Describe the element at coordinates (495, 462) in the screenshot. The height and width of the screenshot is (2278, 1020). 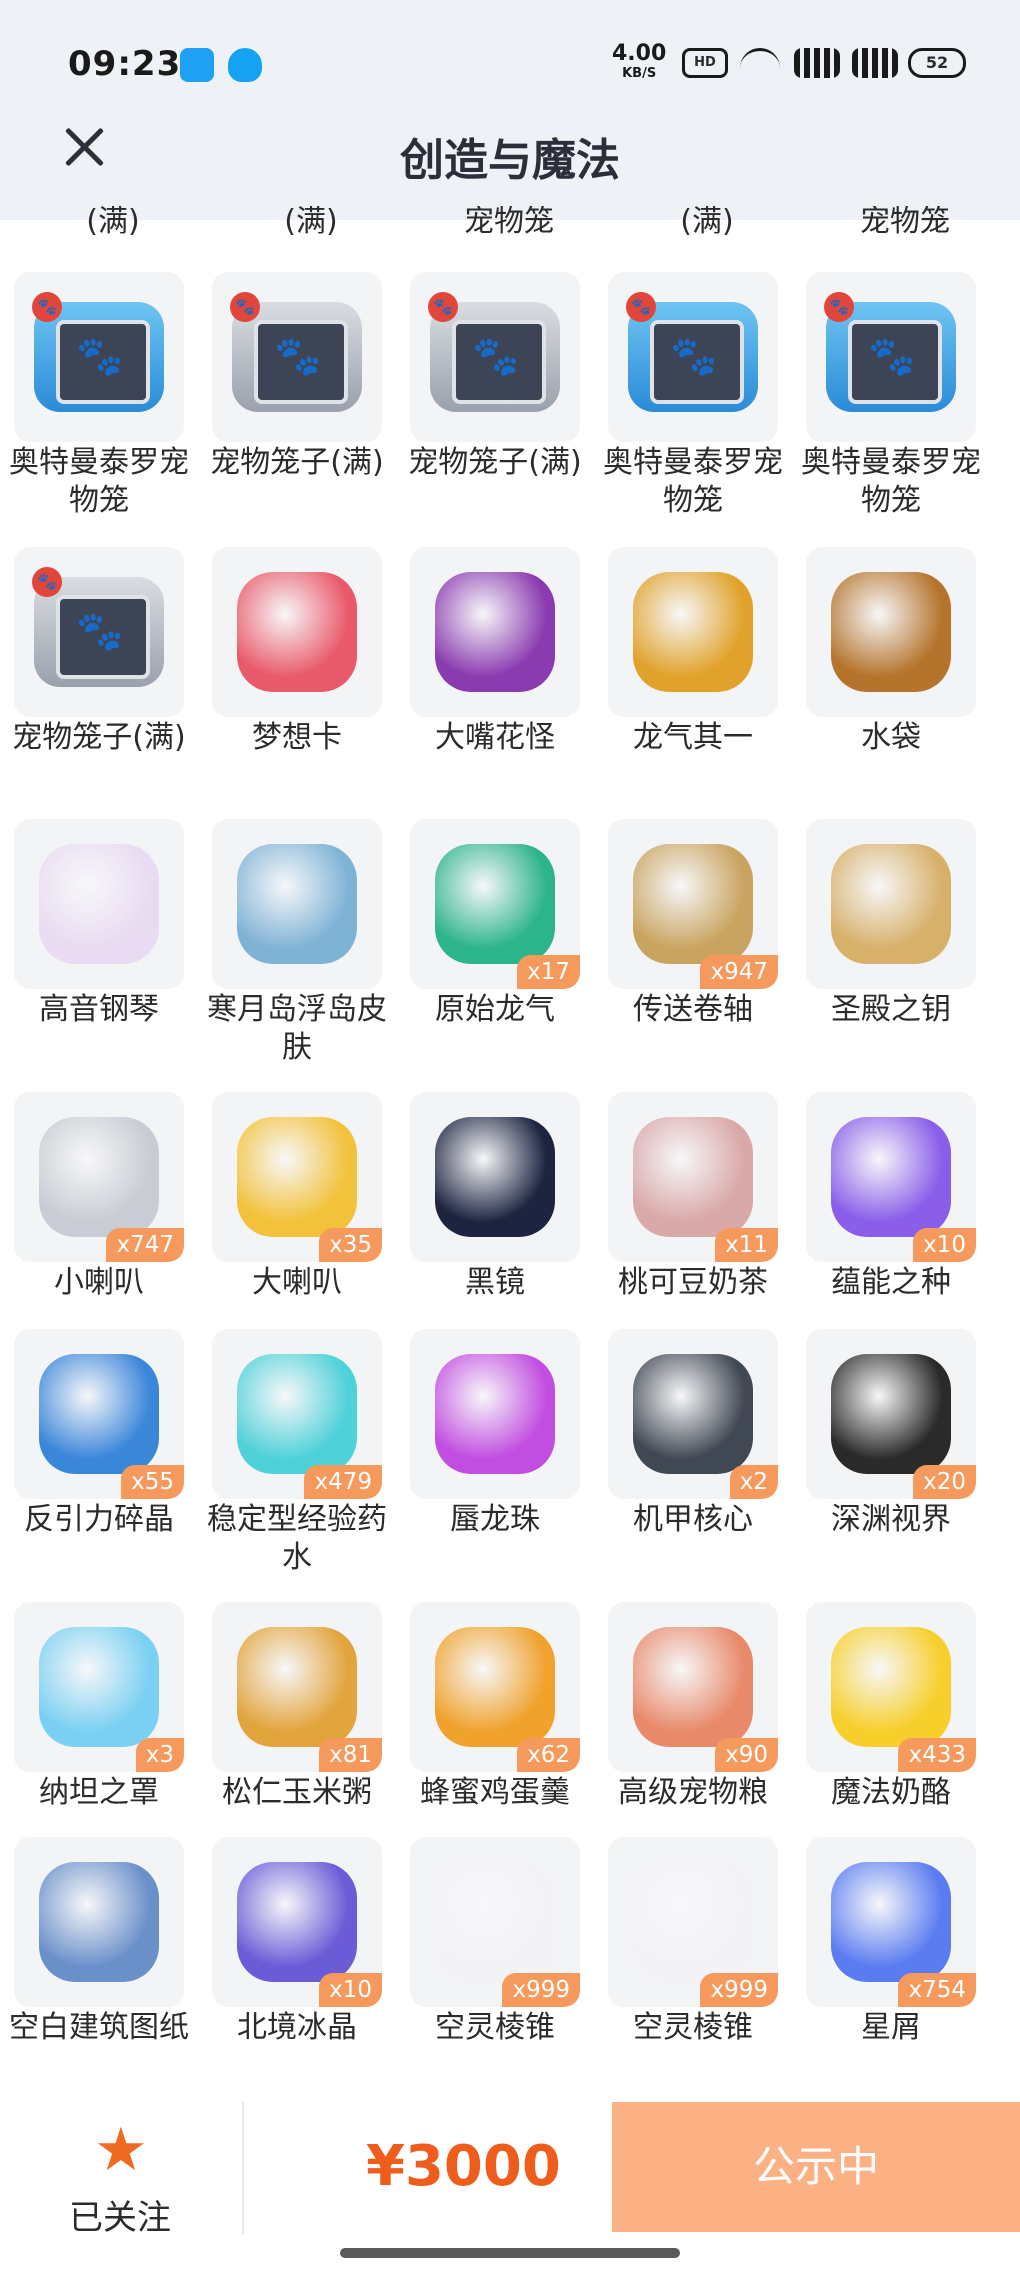
I see `item-name: 宠物笼子(满)` at that location.